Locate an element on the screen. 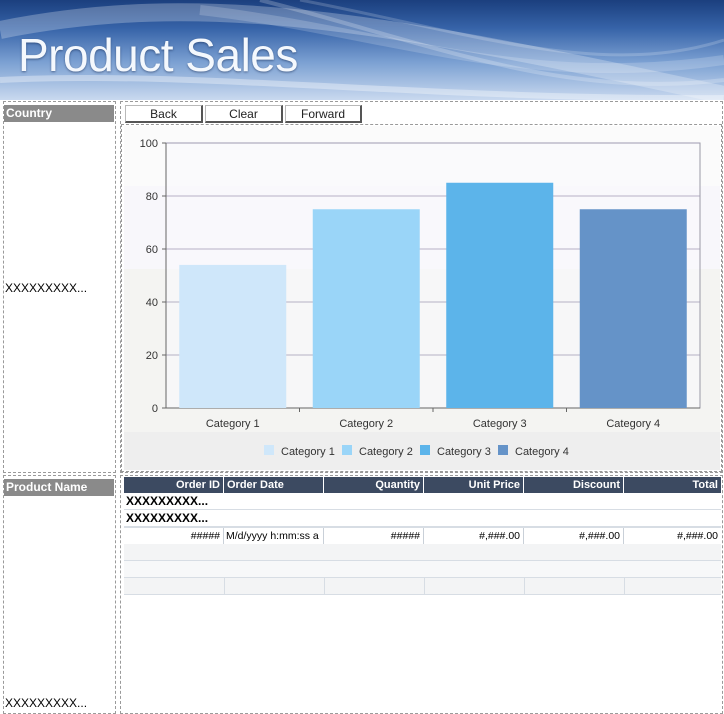 The image size is (724, 714). col-header-discount: Discount is located at coordinates (574, 485).